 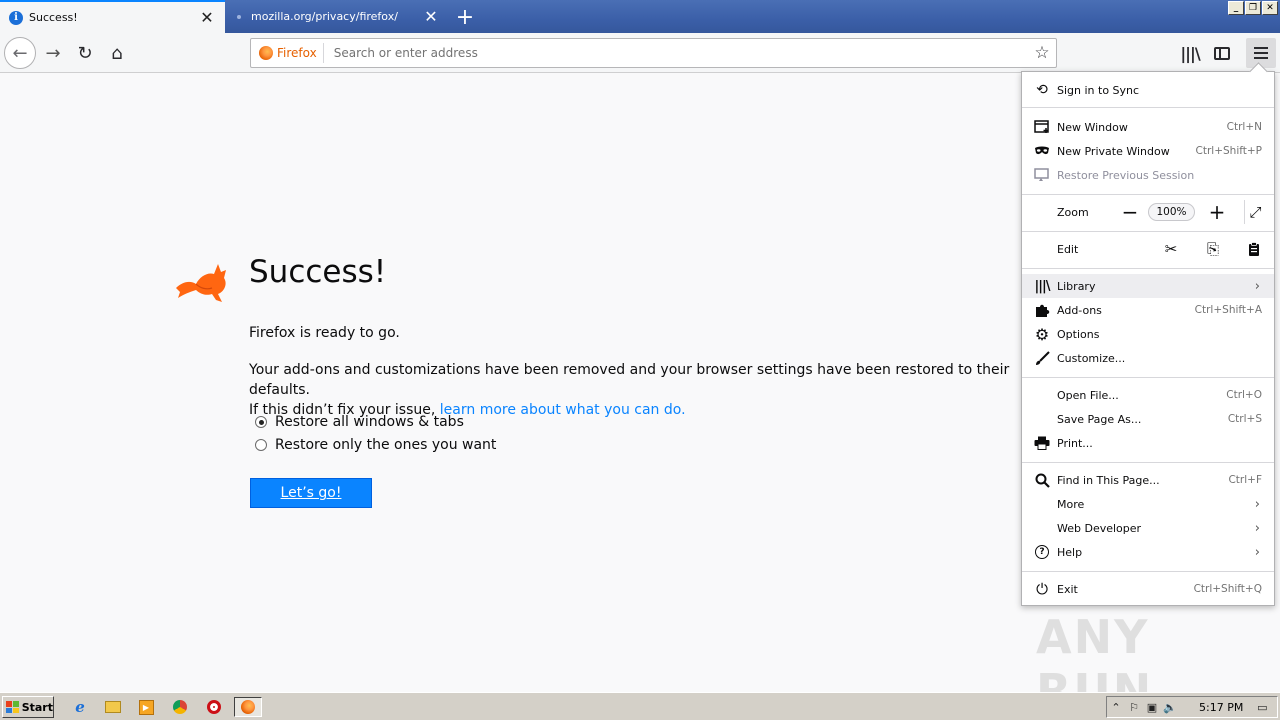 I want to click on library-button: |||\, so click(x=1190, y=53).